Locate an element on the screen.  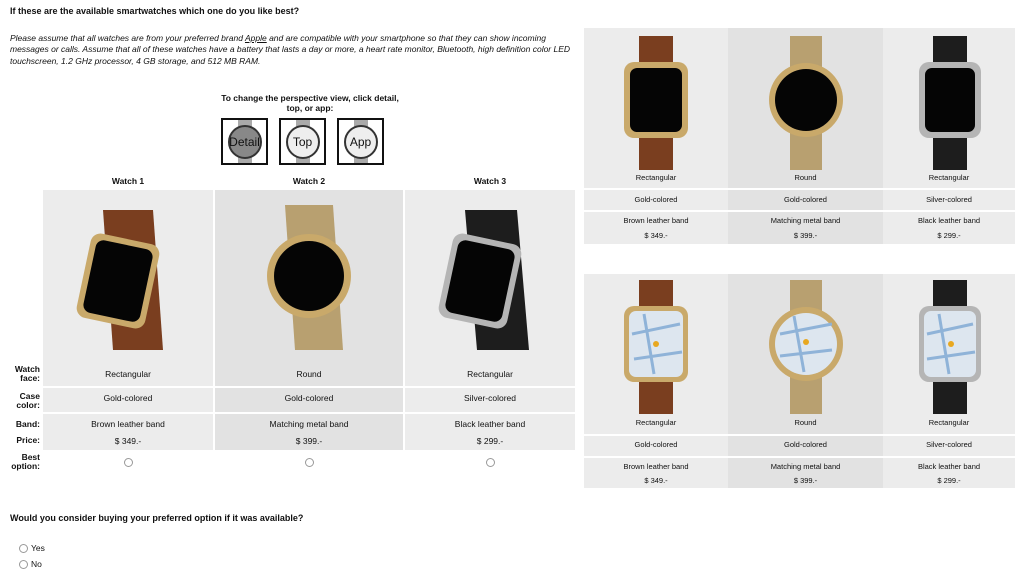
app-watch1-case: Gold-colored is located at coordinates (656, 446).